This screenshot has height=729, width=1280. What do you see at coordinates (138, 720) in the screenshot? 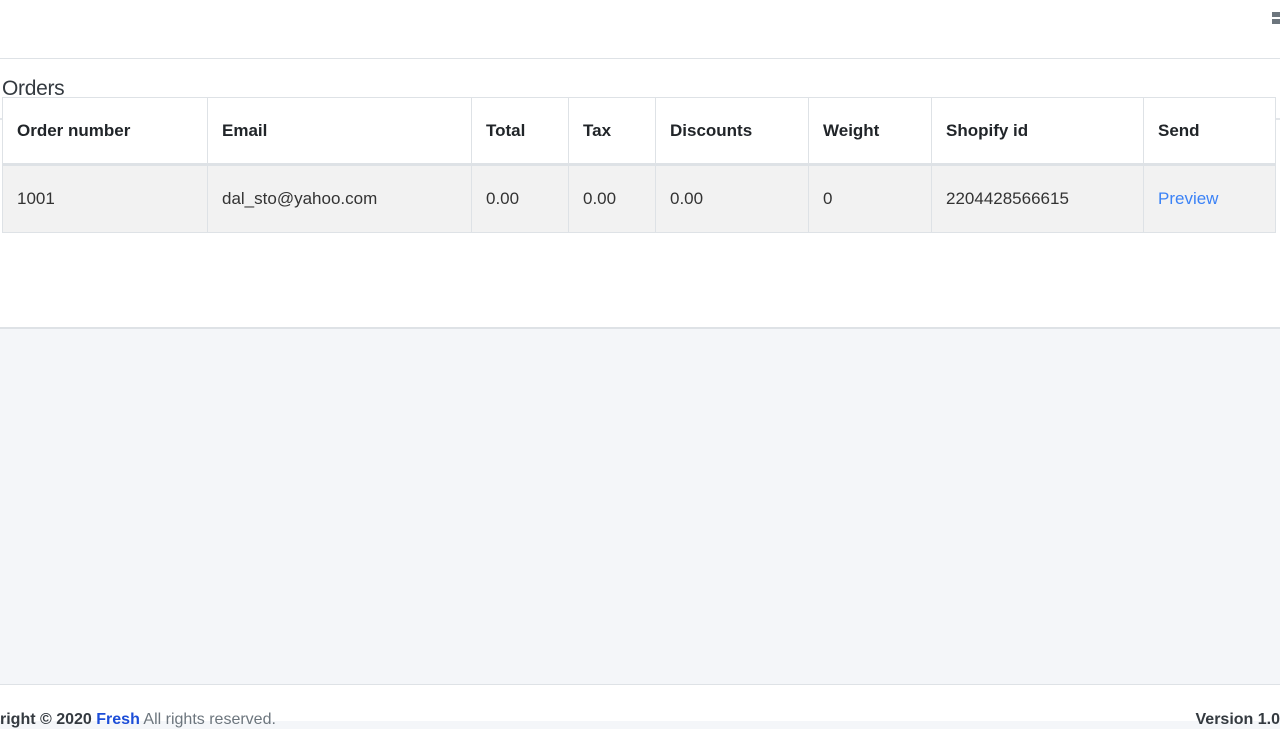
I see `footer-copyright: right © 2020 Fresh All rights reserved.` at bounding box center [138, 720].